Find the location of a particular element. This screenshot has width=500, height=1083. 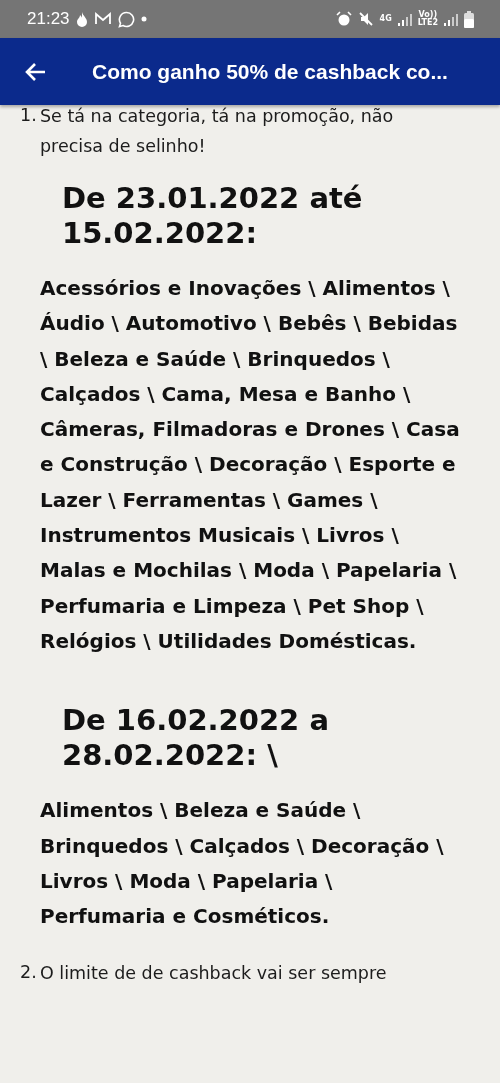

list-text: Se tá na categoria, tá na promoção, não precisa de selinho! is located at coordinates (217, 131).